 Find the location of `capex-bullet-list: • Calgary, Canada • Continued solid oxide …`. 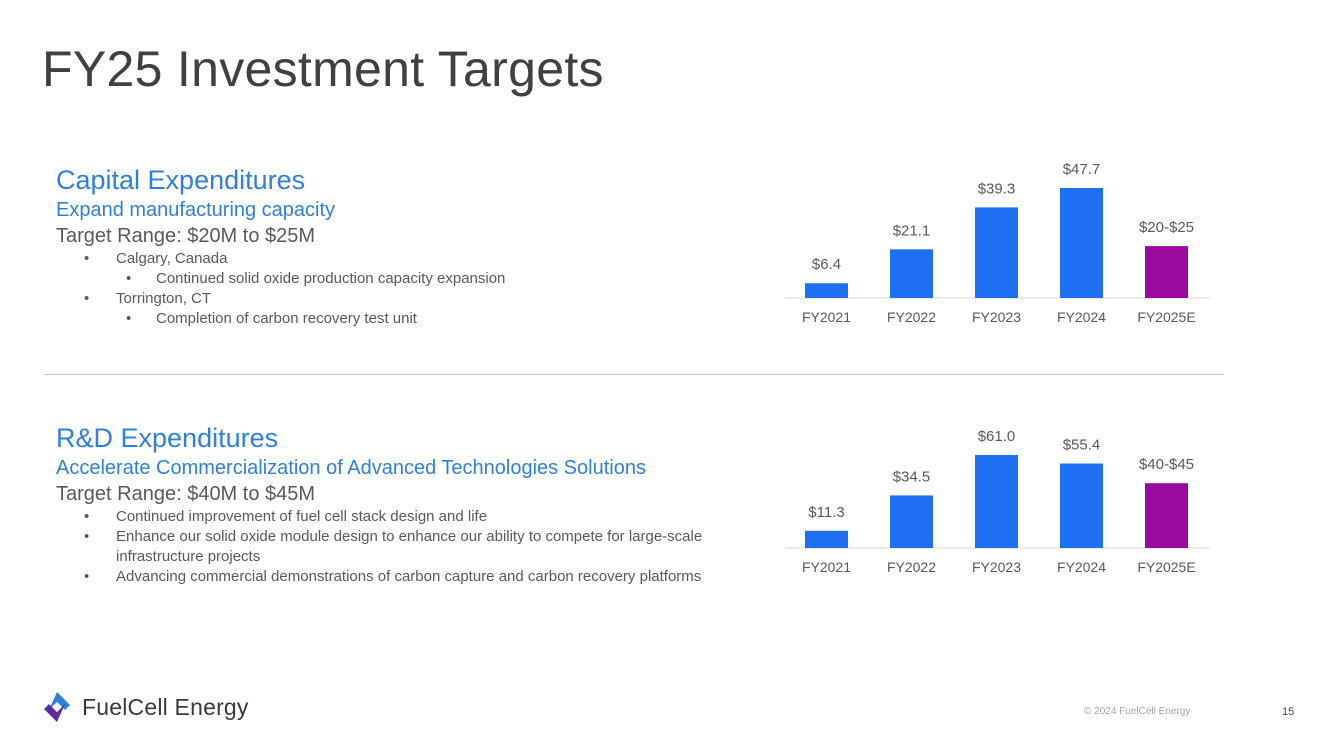

capex-bullet-list: • Calgary, Canada • Continued solid oxide … is located at coordinates (416, 289).